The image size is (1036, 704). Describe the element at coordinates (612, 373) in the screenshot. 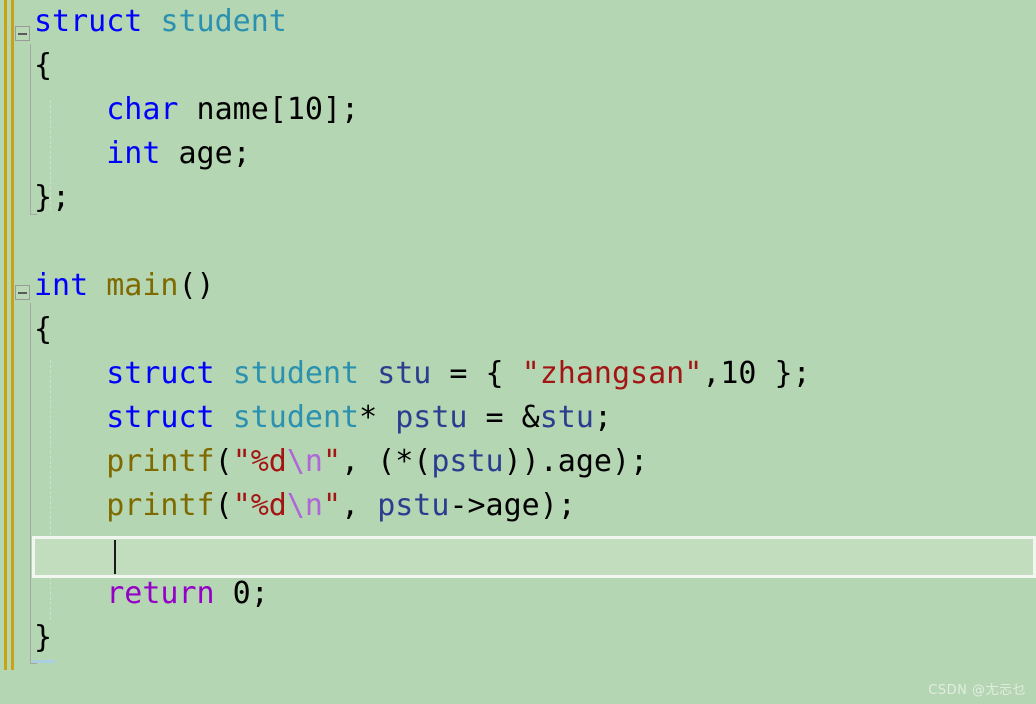

I see `code-token-string: "zhangsan"` at that location.